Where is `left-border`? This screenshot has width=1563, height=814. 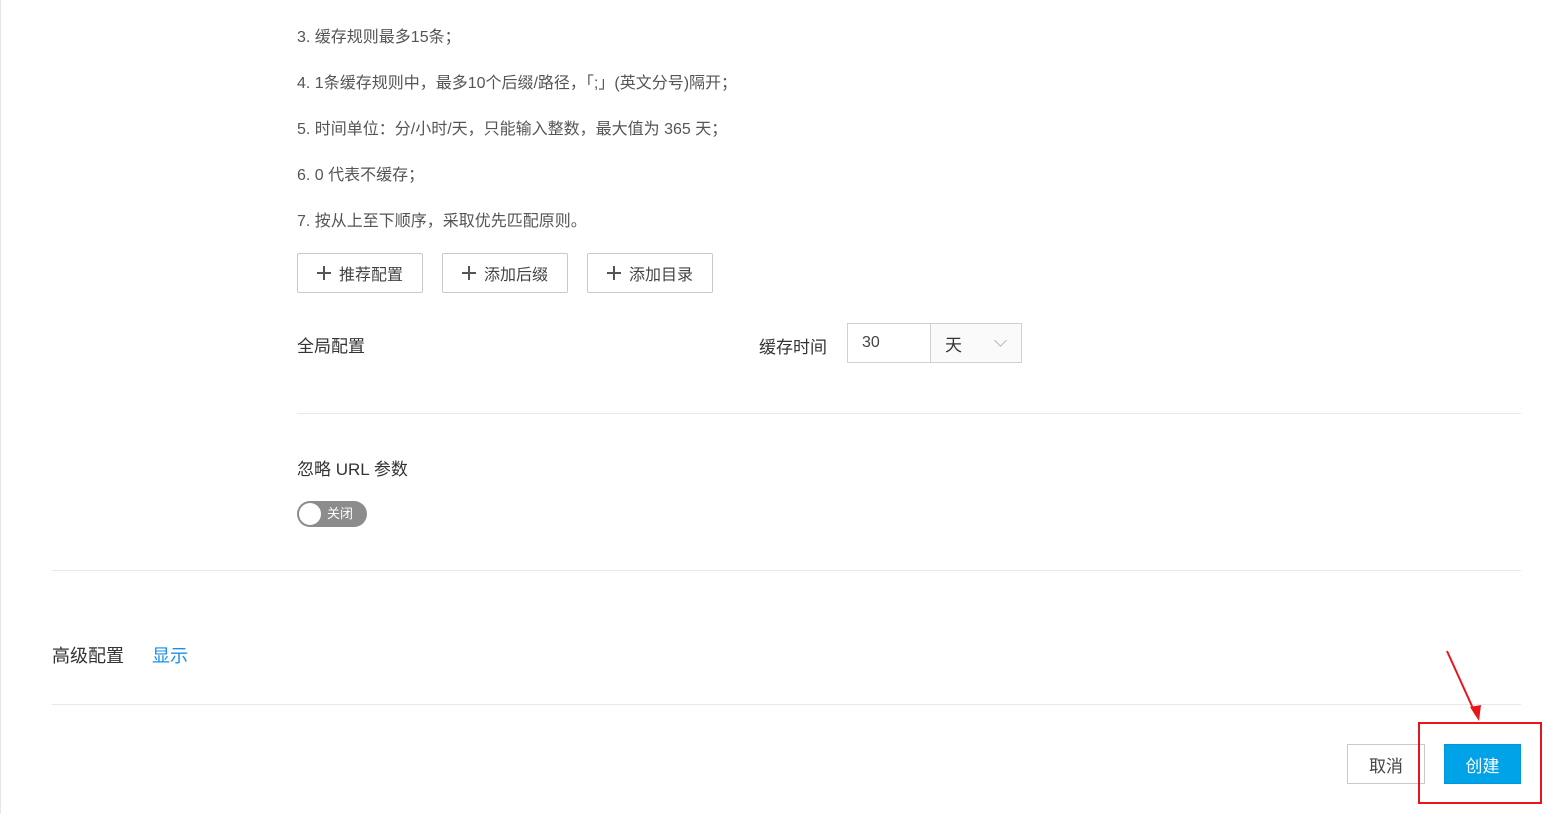
left-border is located at coordinates (0, 407).